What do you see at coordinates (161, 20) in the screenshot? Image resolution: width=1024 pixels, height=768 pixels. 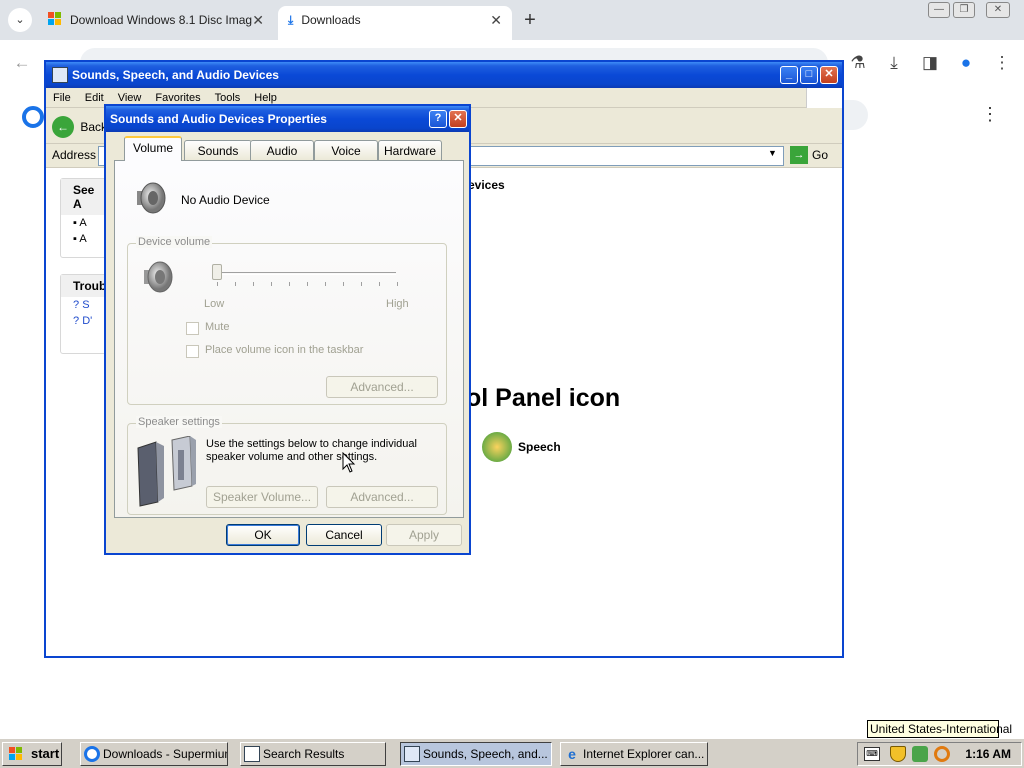 I see `tab-label: Download Windows 8.1 Disc Imag` at bounding box center [161, 20].